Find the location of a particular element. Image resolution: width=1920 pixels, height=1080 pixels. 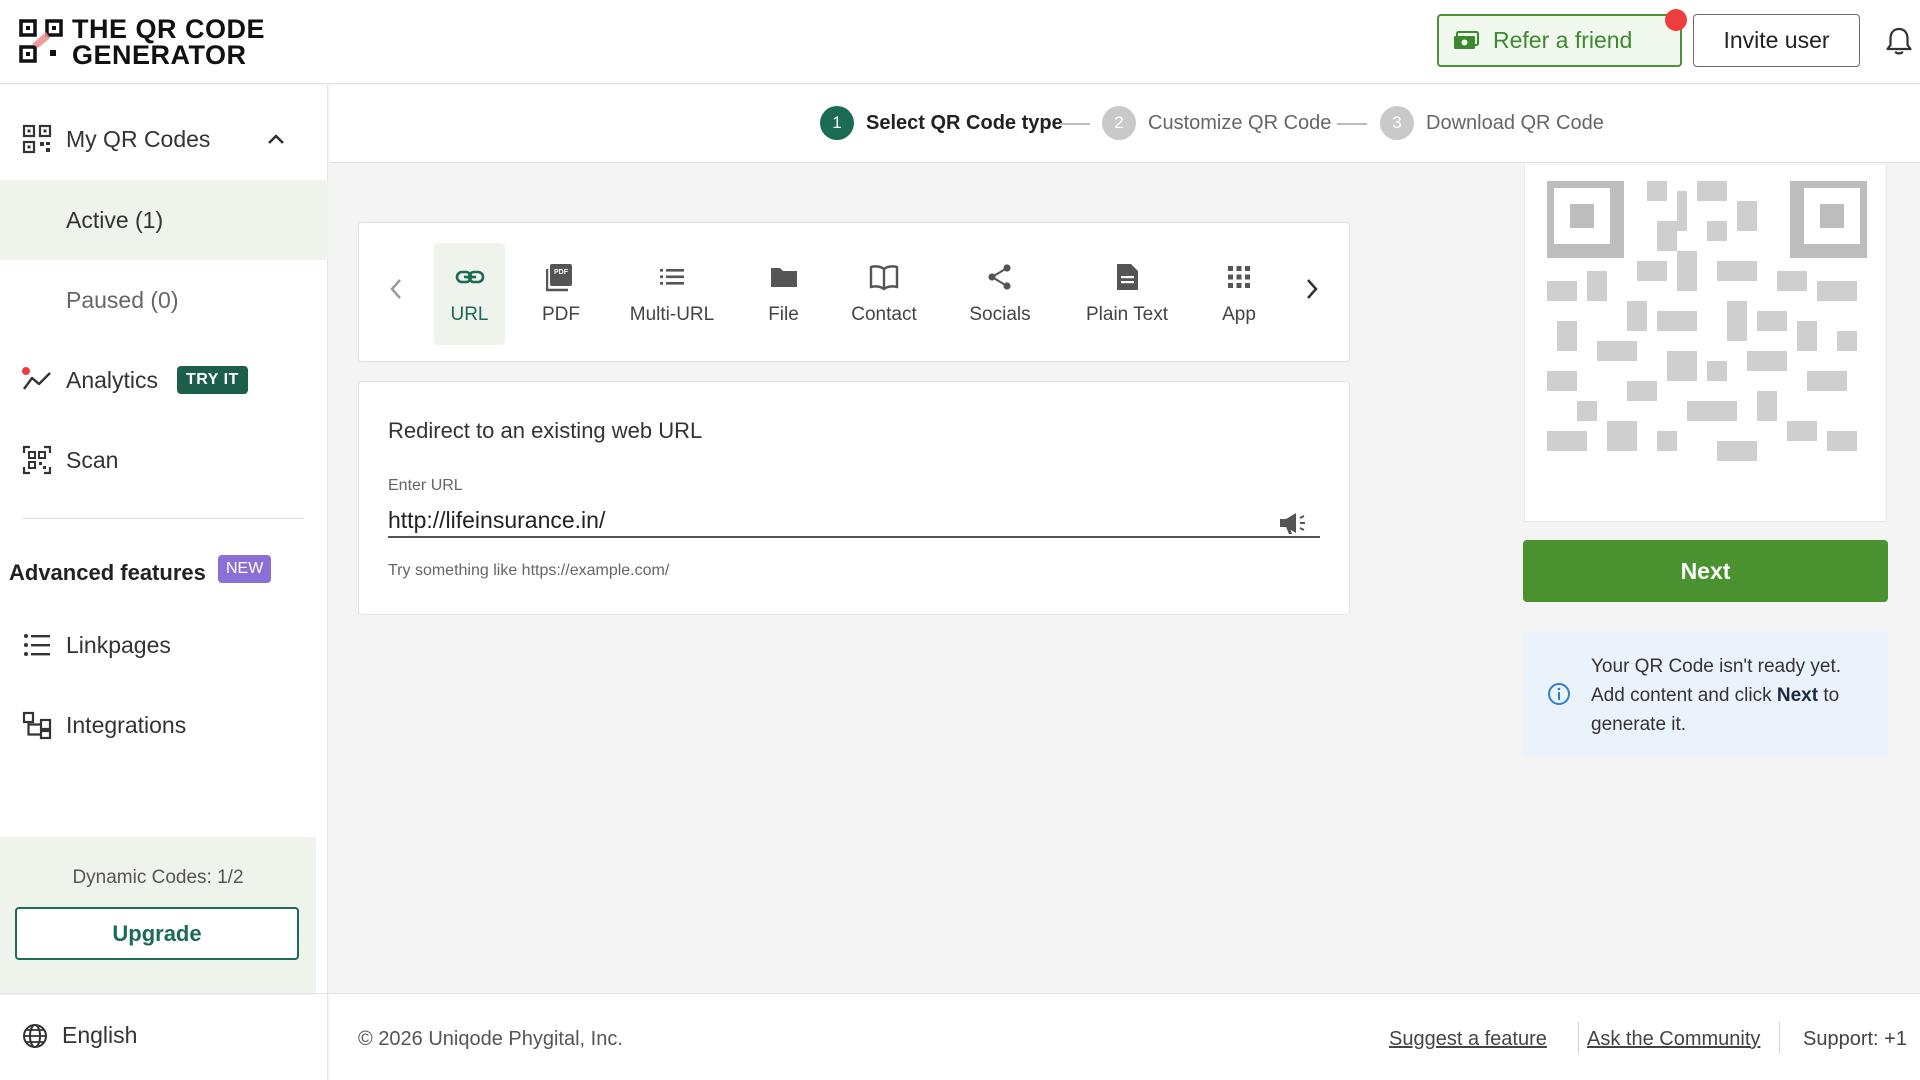

sidebar-item-my-qr-codes: My QR Codes is located at coordinates (164, 139).